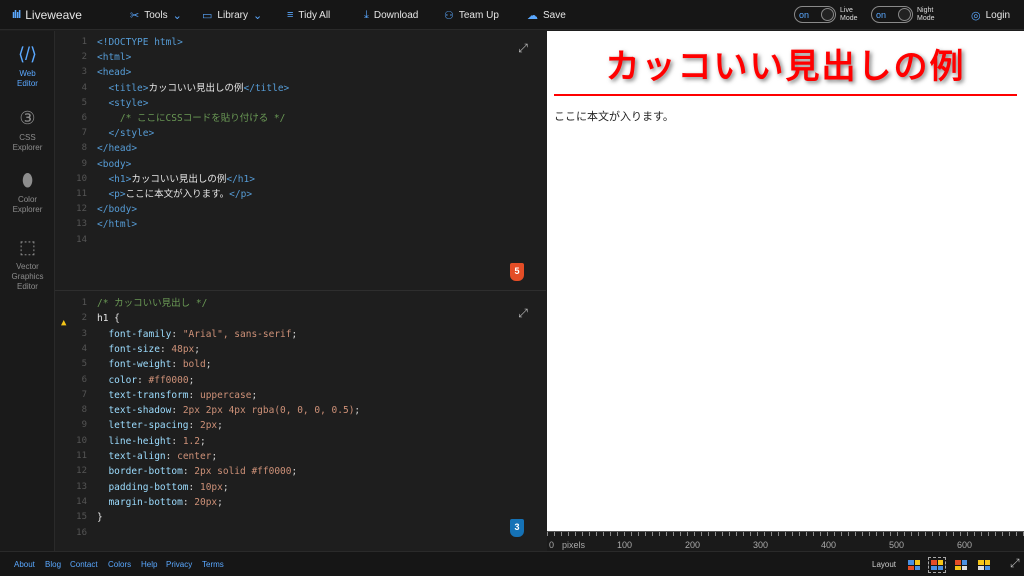 The height and width of the screenshot is (576, 1024). What do you see at coordinates (84, 348) in the screenshot?
I see `line-number: 4` at bounding box center [84, 348].